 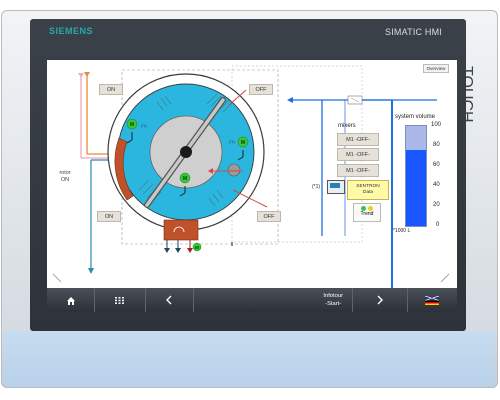 I want to click on volume-tick: 20, so click(x=436, y=205).